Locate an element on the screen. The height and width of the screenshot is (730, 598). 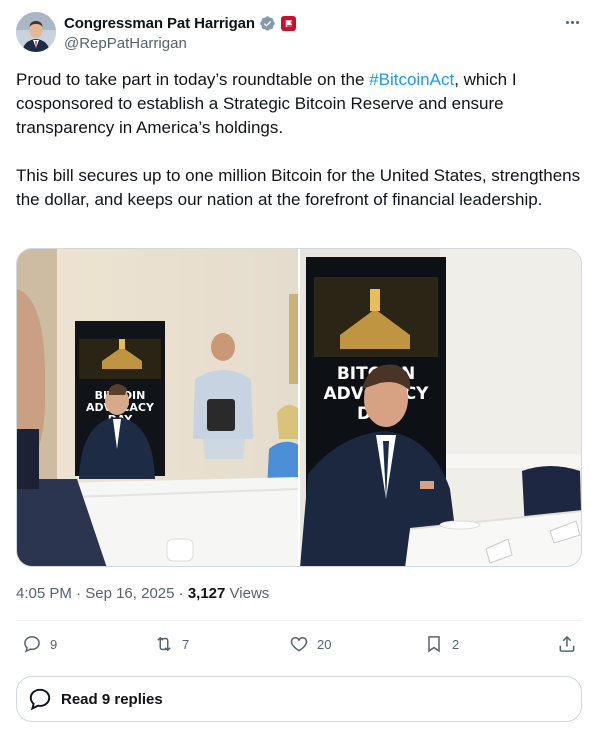
reply-button: 9 is located at coordinates (39, 644).